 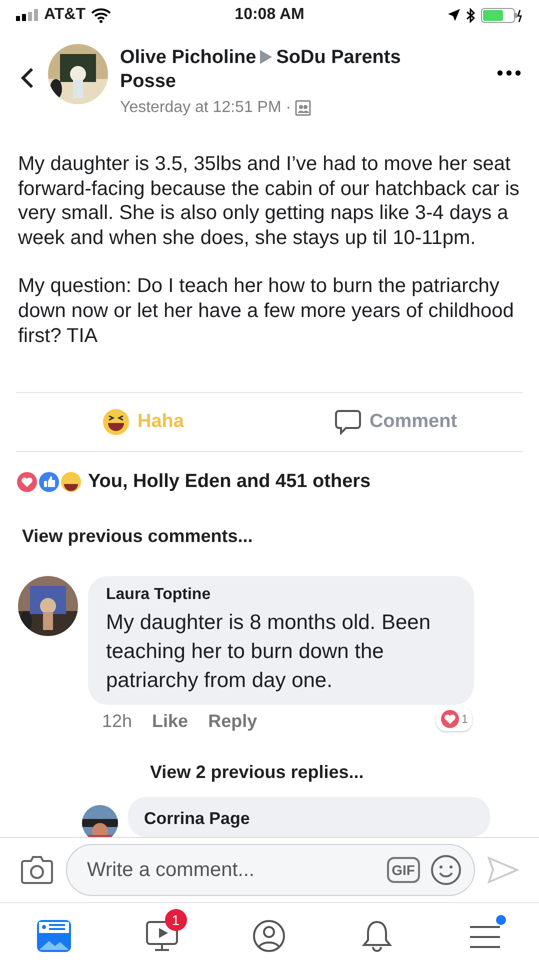 I want to click on tab-button: 1, so click(x=161, y=935).